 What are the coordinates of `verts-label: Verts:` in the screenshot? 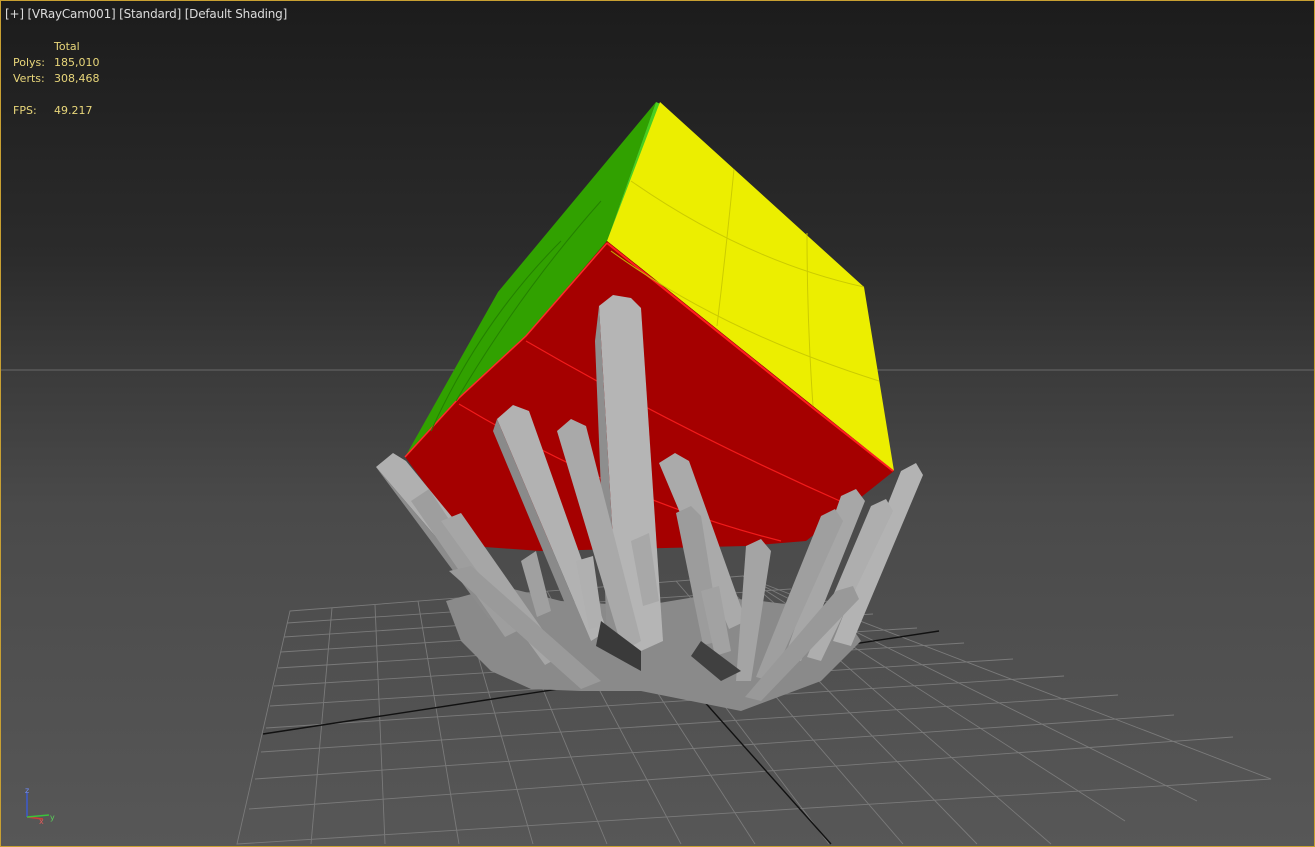 It's located at (29, 78).